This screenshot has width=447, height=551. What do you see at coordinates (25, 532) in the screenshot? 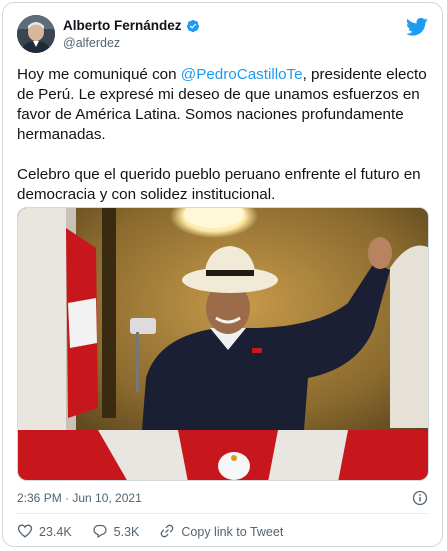
I see `heart-icon` at bounding box center [25, 532].